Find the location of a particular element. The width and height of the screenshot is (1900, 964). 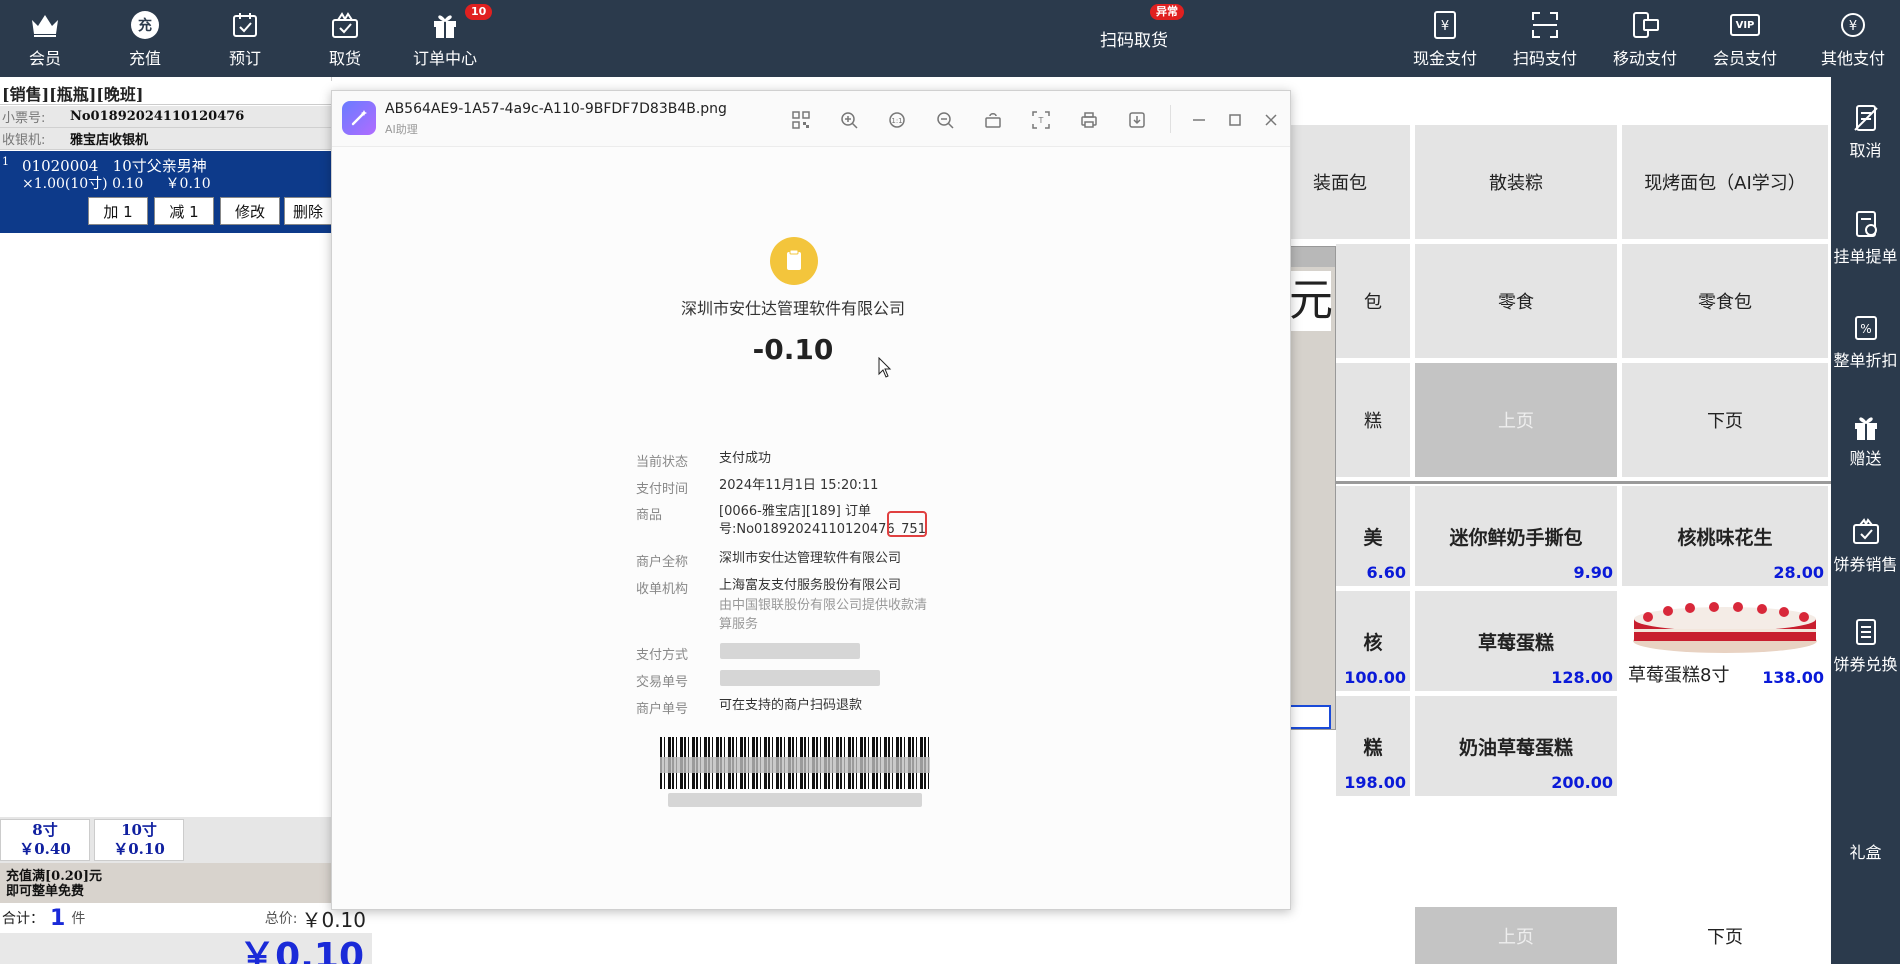

category-next-page-button: 下页 is located at coordinates (1725, 420).